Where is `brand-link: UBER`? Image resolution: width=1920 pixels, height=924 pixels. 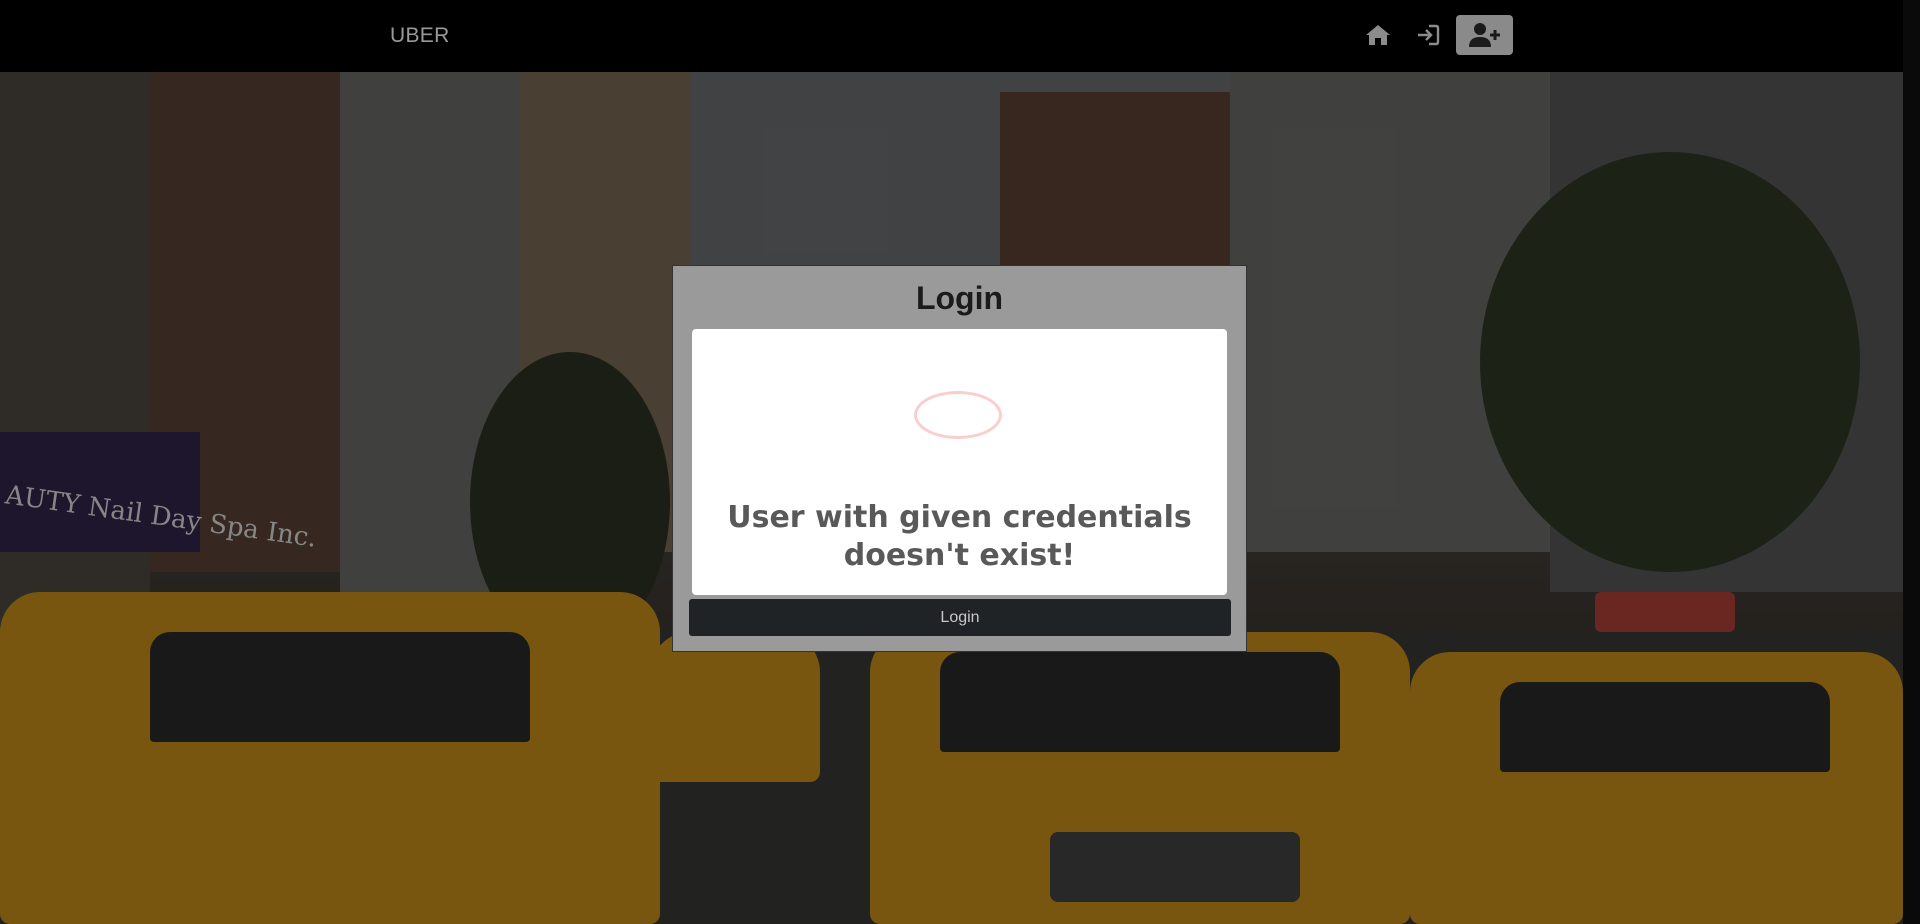 brand-link: UBER is located at coordinates (420, 36).